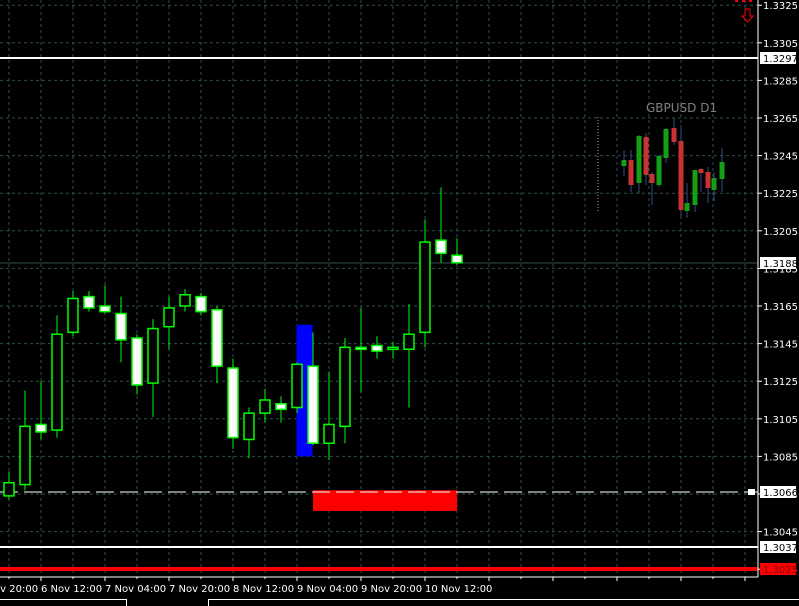  What do you see at coordinates (71, 589) in the screenshot?
I see `x-axis-label: 6 Nov 12:00` at bounding box center [71, 589].